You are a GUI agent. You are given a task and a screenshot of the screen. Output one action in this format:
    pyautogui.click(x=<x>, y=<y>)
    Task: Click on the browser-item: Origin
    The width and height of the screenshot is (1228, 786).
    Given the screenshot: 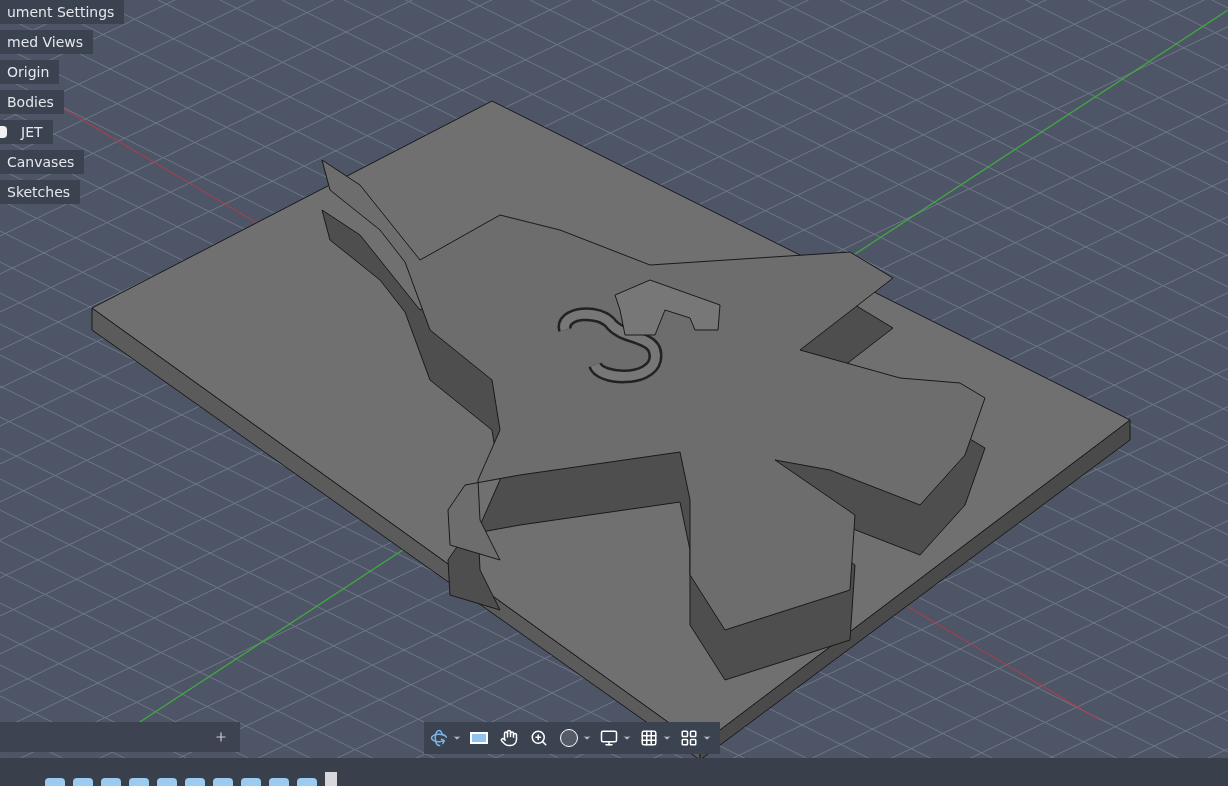 What is the action you would take?
    pyautogui.click(x=30, y=72)
    